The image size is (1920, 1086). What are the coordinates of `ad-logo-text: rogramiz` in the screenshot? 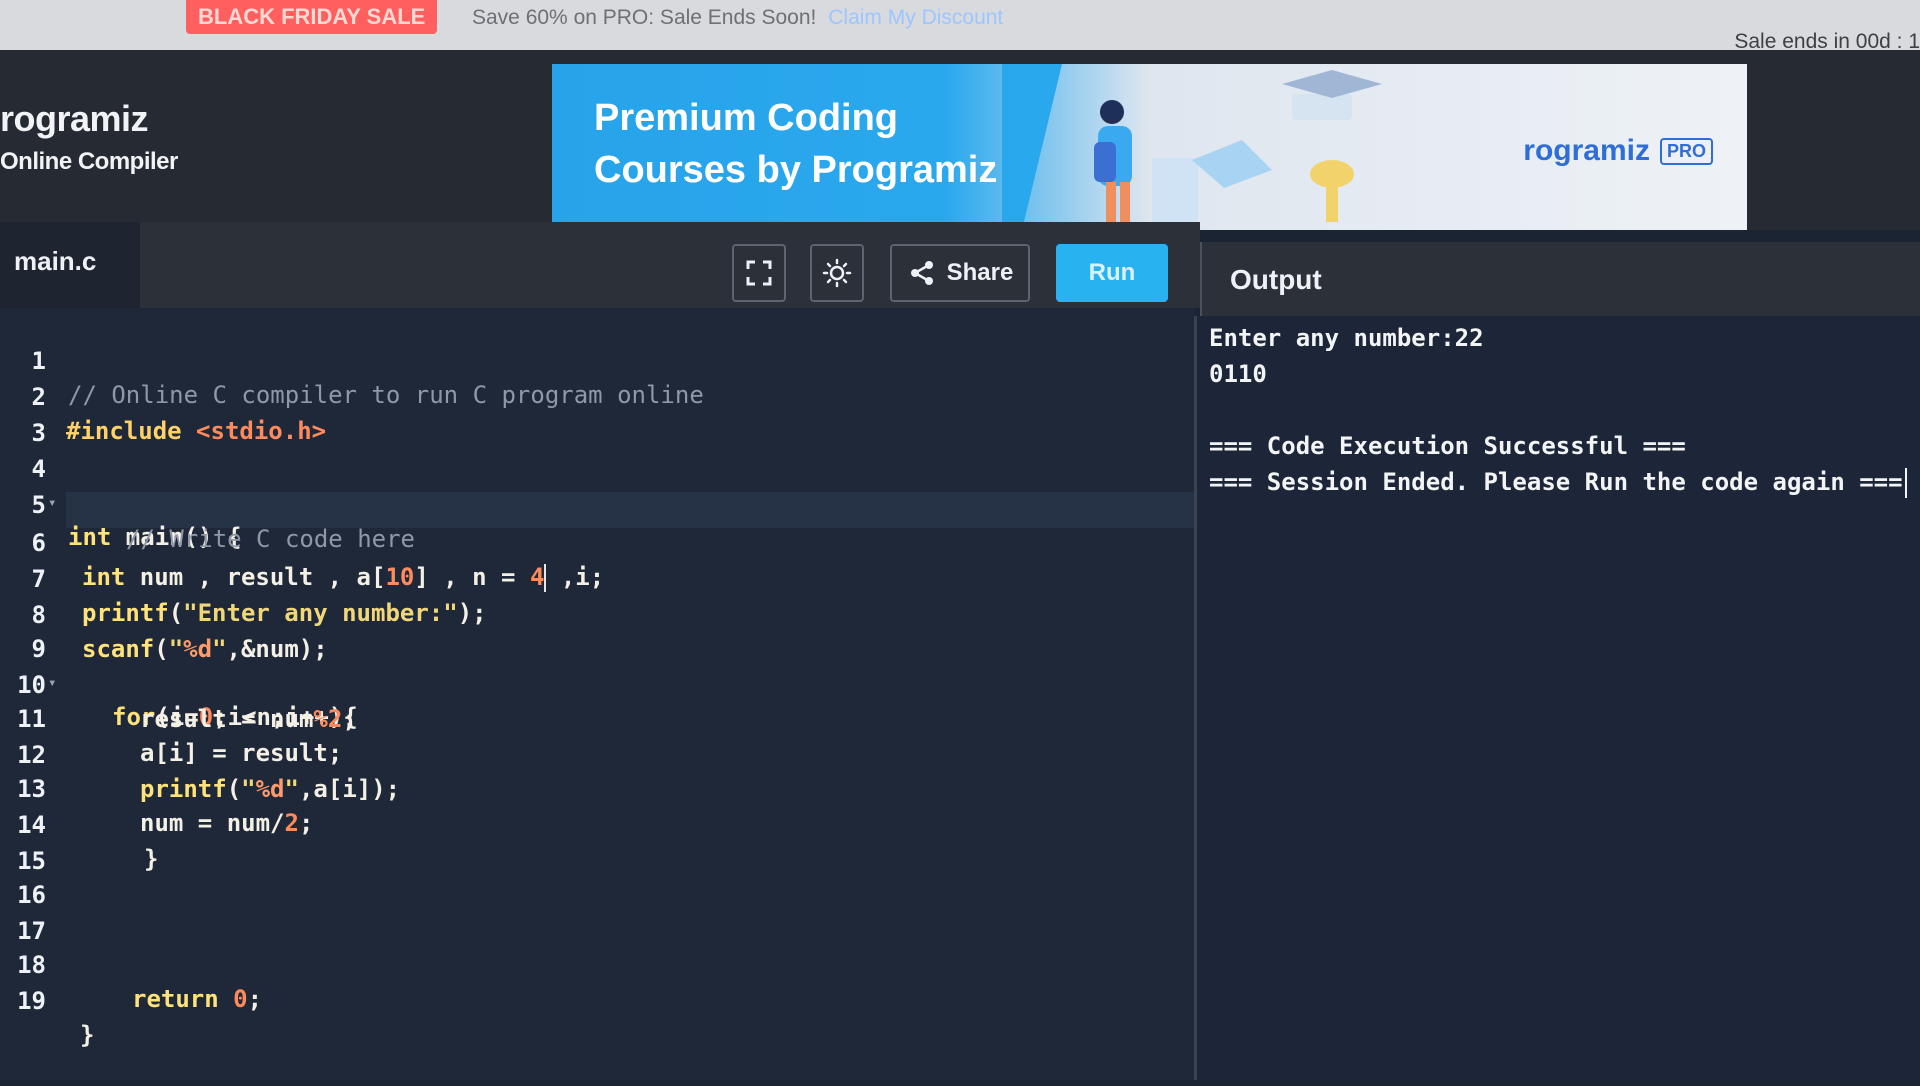 It's located at (1586, 150).